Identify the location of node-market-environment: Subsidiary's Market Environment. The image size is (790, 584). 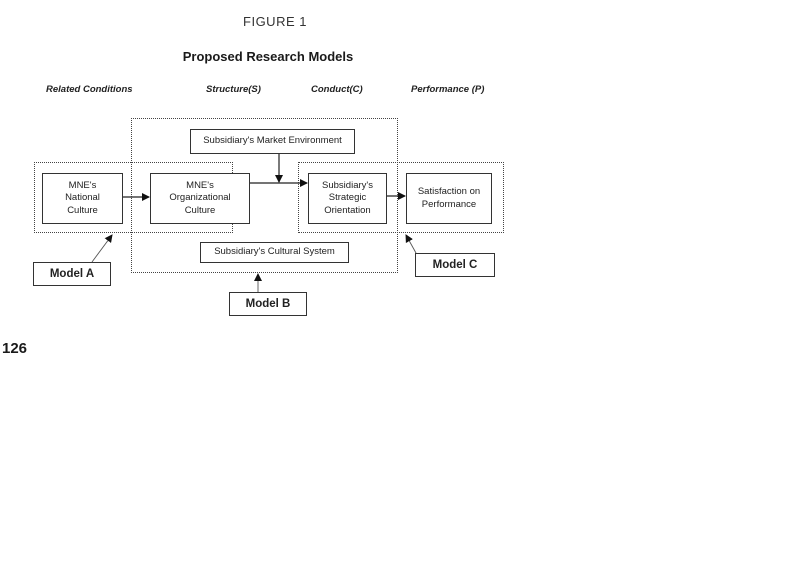
(272, 141).